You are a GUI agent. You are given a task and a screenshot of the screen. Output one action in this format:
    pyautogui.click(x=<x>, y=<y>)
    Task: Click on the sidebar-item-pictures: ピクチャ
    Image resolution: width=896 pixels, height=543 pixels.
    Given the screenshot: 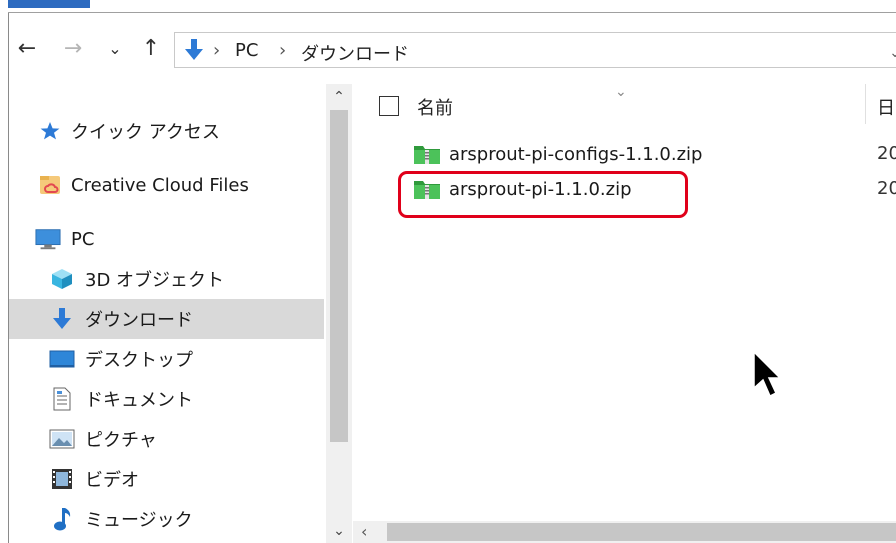 What is the action you would take?
    pyautogui.click(x=166, y=439)
    